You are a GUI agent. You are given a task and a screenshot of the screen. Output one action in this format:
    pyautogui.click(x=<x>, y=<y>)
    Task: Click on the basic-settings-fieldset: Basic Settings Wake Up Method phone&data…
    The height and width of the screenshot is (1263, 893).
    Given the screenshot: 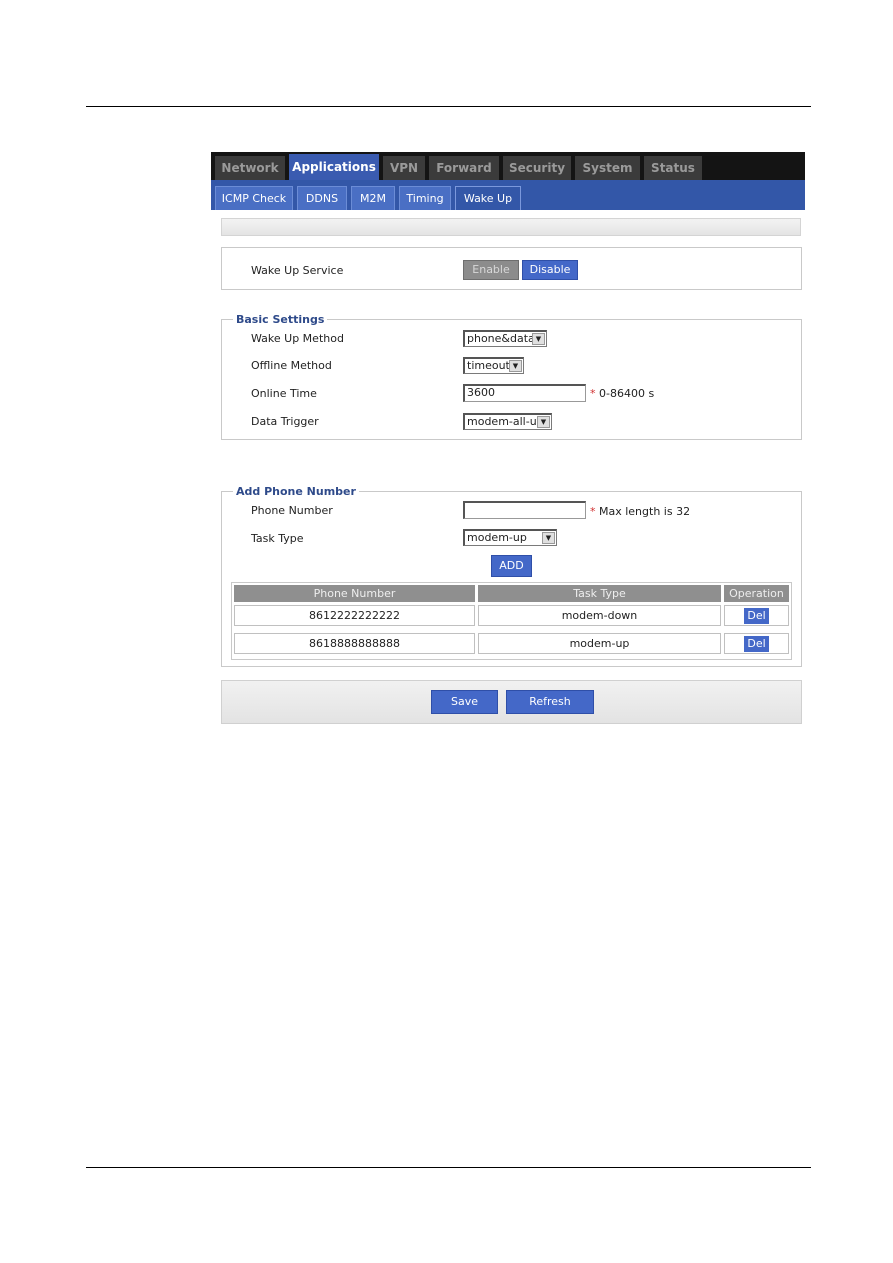 What is the action you would take?
    pyautogui.click(x=511, y=376)
    